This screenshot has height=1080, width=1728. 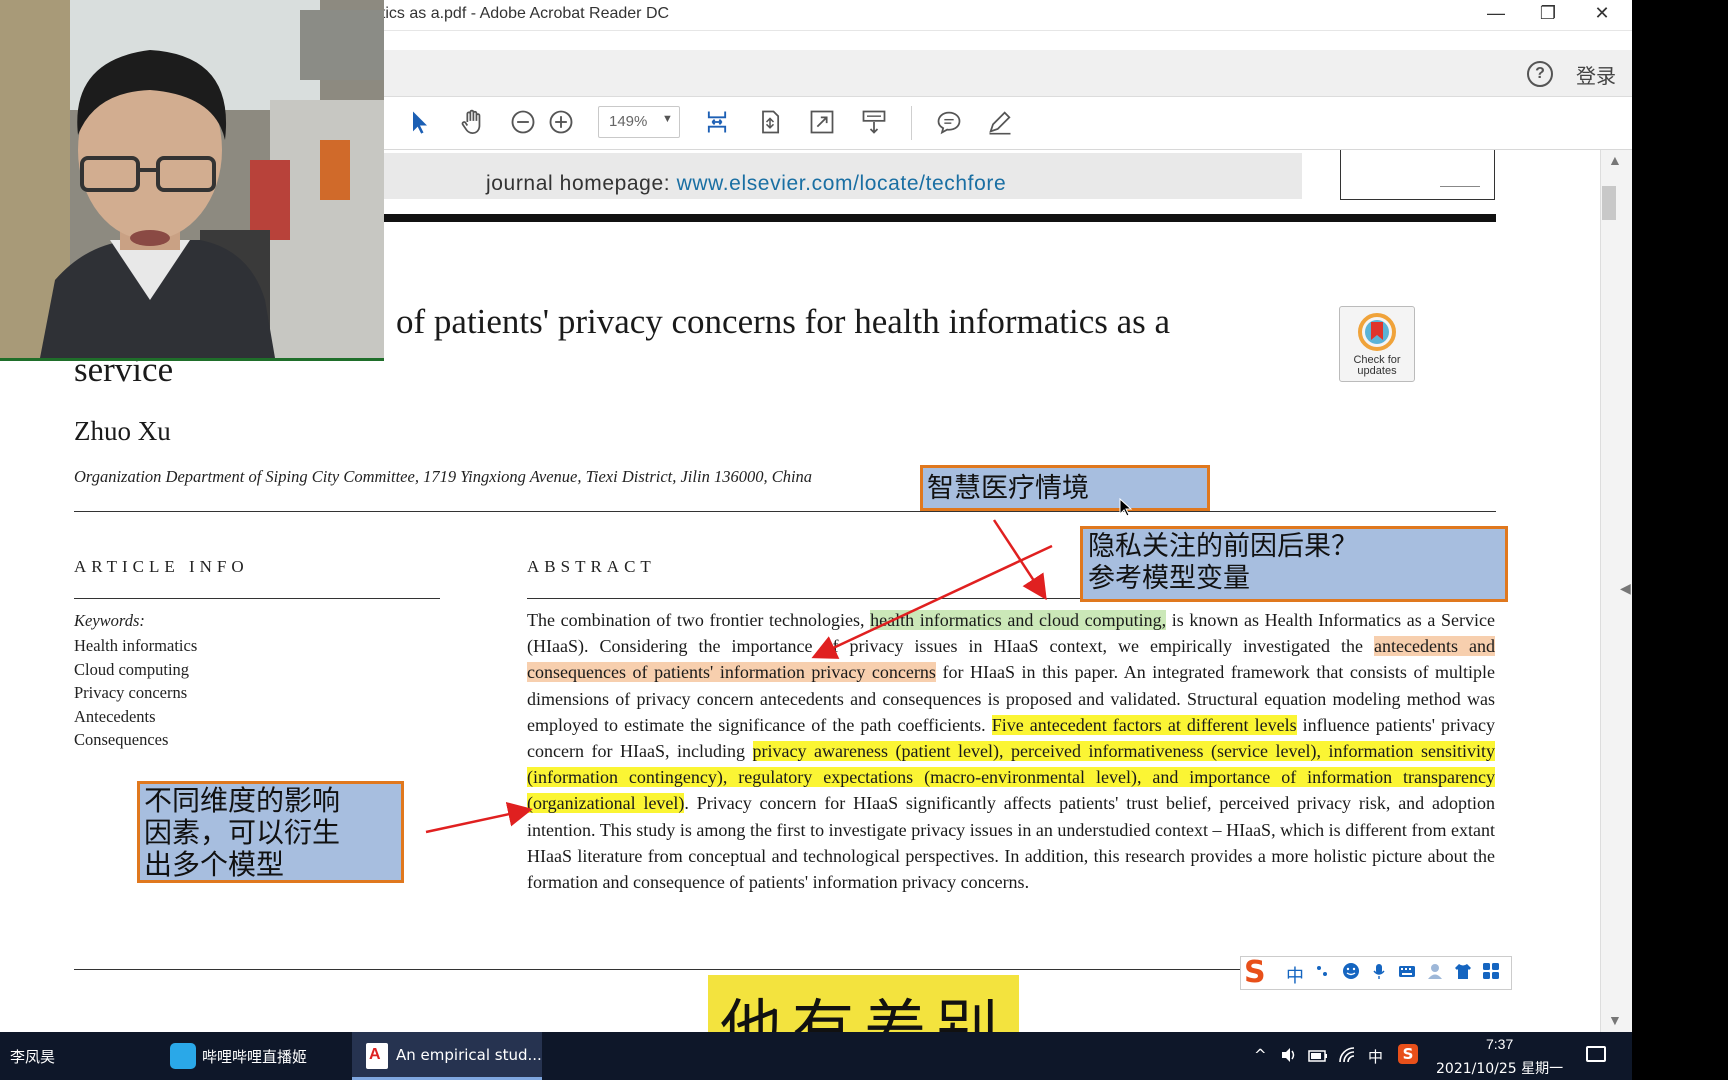 I want to click on keyword-item: Health informatics, so click(x=136, y=645).